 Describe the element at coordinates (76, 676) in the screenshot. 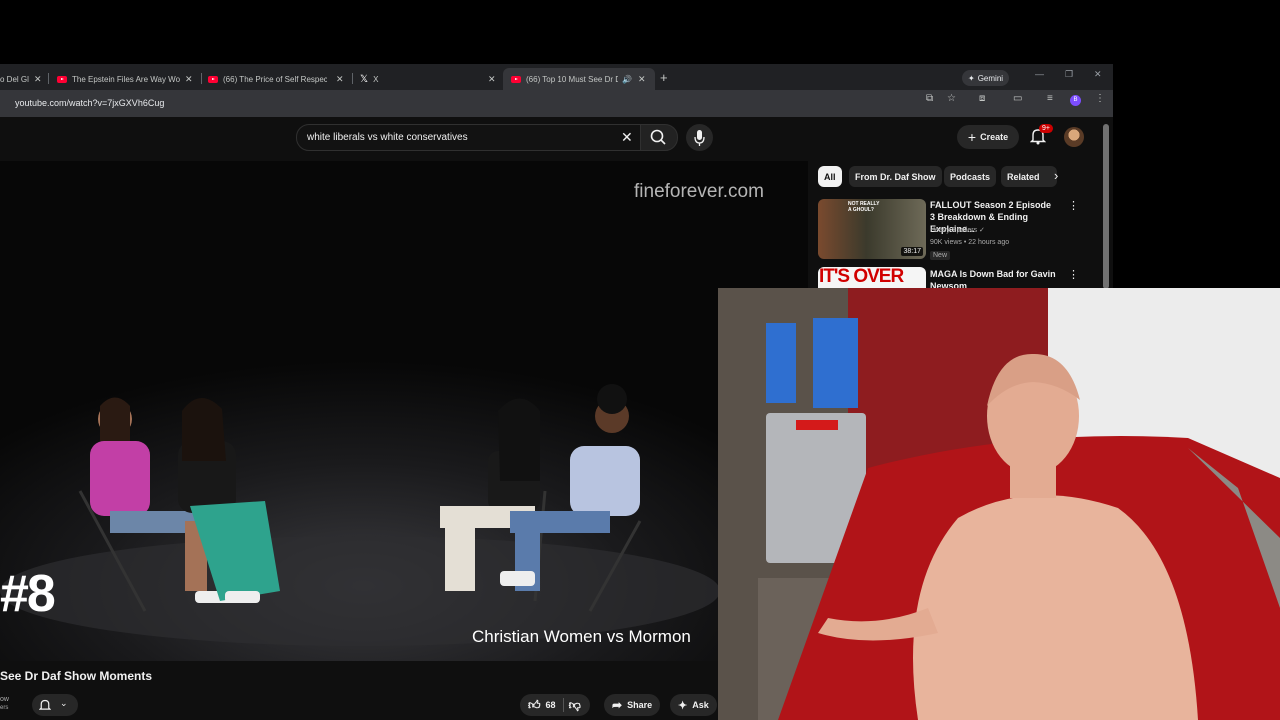

I see `video-title: See Dr Daf Show Moments` at that location.